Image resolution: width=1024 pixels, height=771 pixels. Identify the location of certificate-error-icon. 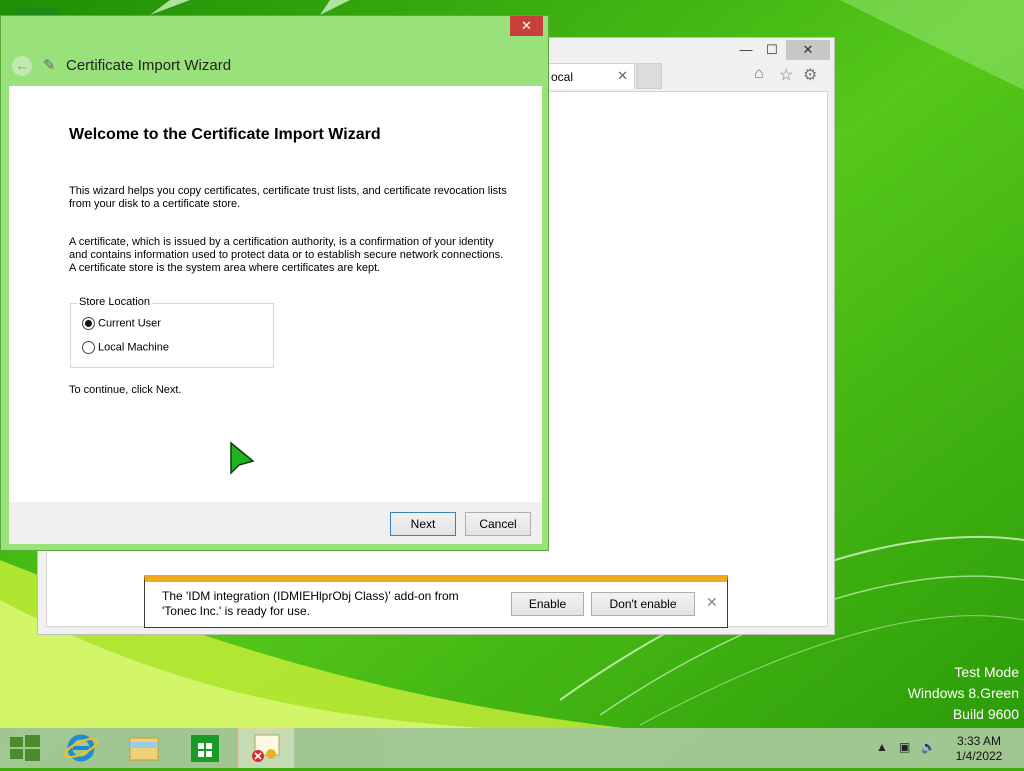
(266, 748).